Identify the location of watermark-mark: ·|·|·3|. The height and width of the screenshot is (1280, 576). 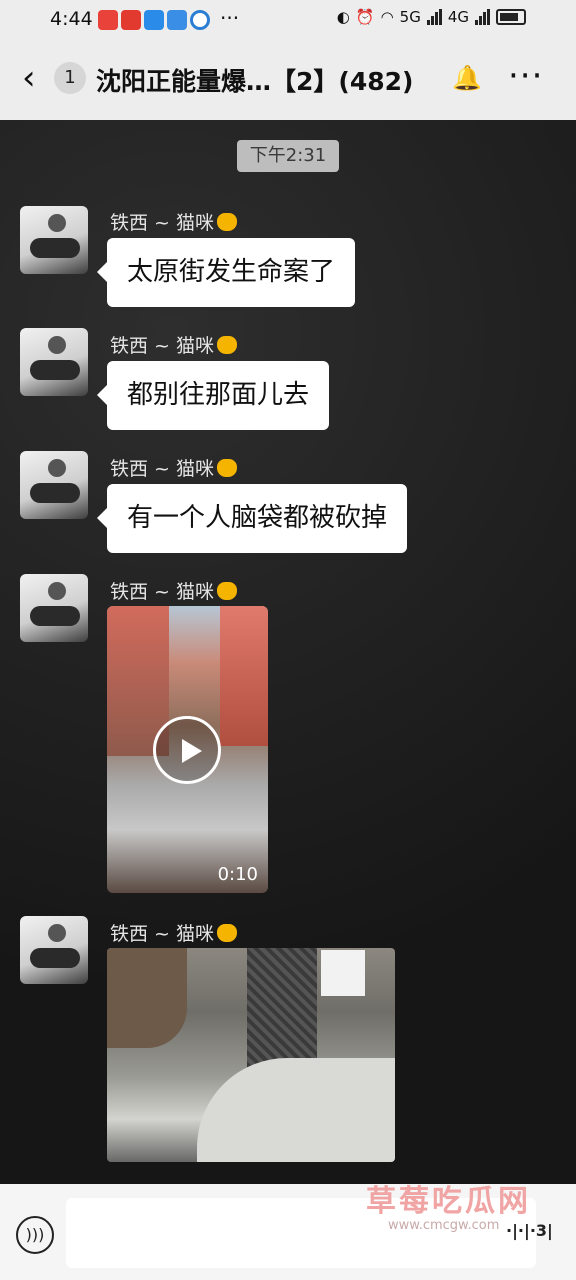
(529, 1230).